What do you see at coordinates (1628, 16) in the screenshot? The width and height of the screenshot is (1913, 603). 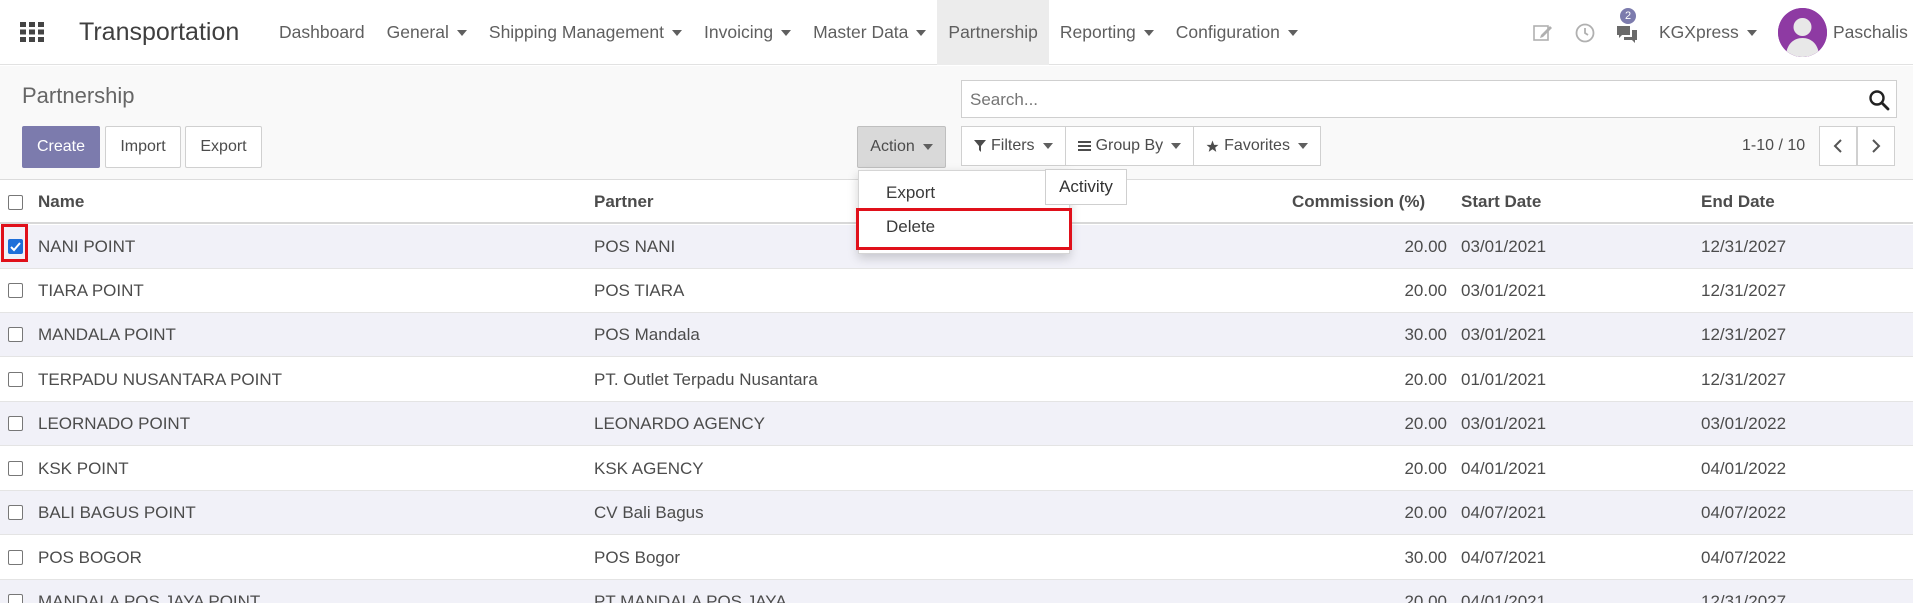 I see `message-count-badge: 2` at bounding box center [1628, 16].